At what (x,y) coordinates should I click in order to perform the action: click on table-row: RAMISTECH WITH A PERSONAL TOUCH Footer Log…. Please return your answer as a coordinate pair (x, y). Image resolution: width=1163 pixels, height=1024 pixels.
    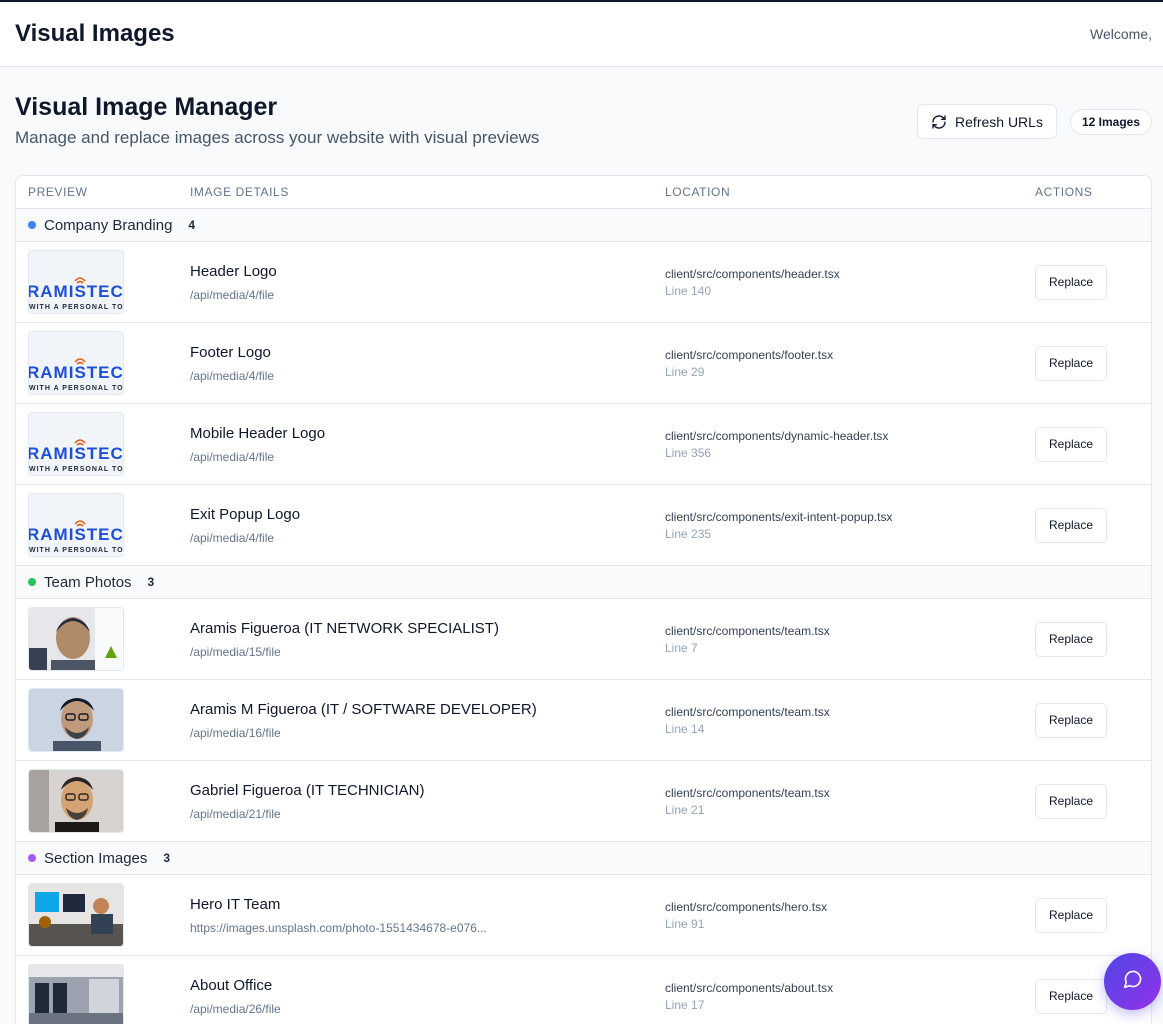
    Looking at the image, I should click on (583, 363).